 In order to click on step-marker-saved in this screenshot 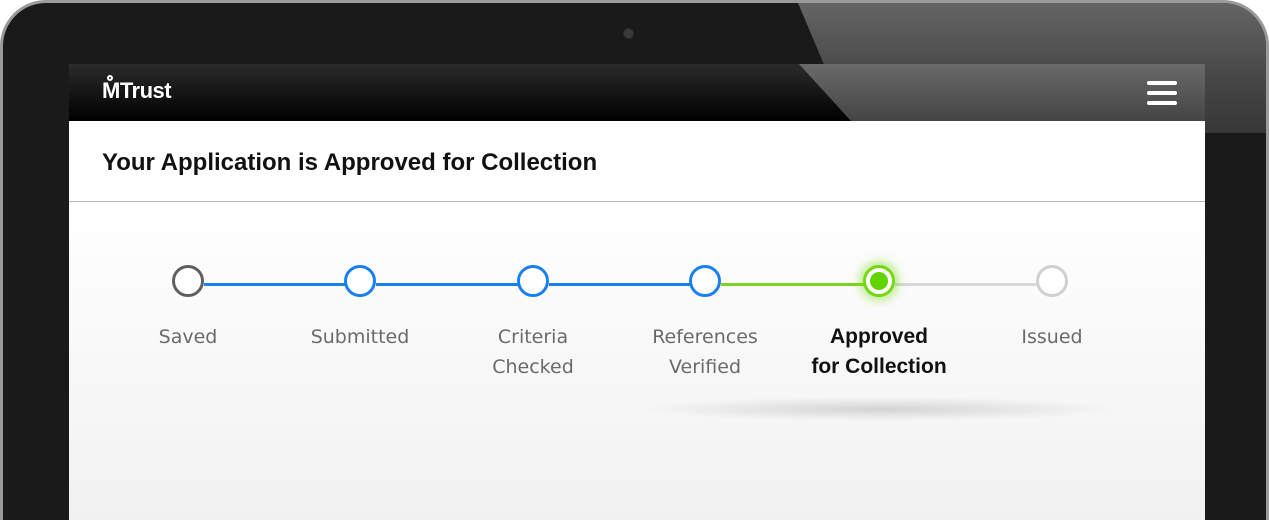, I will do `click(188, 281)`.